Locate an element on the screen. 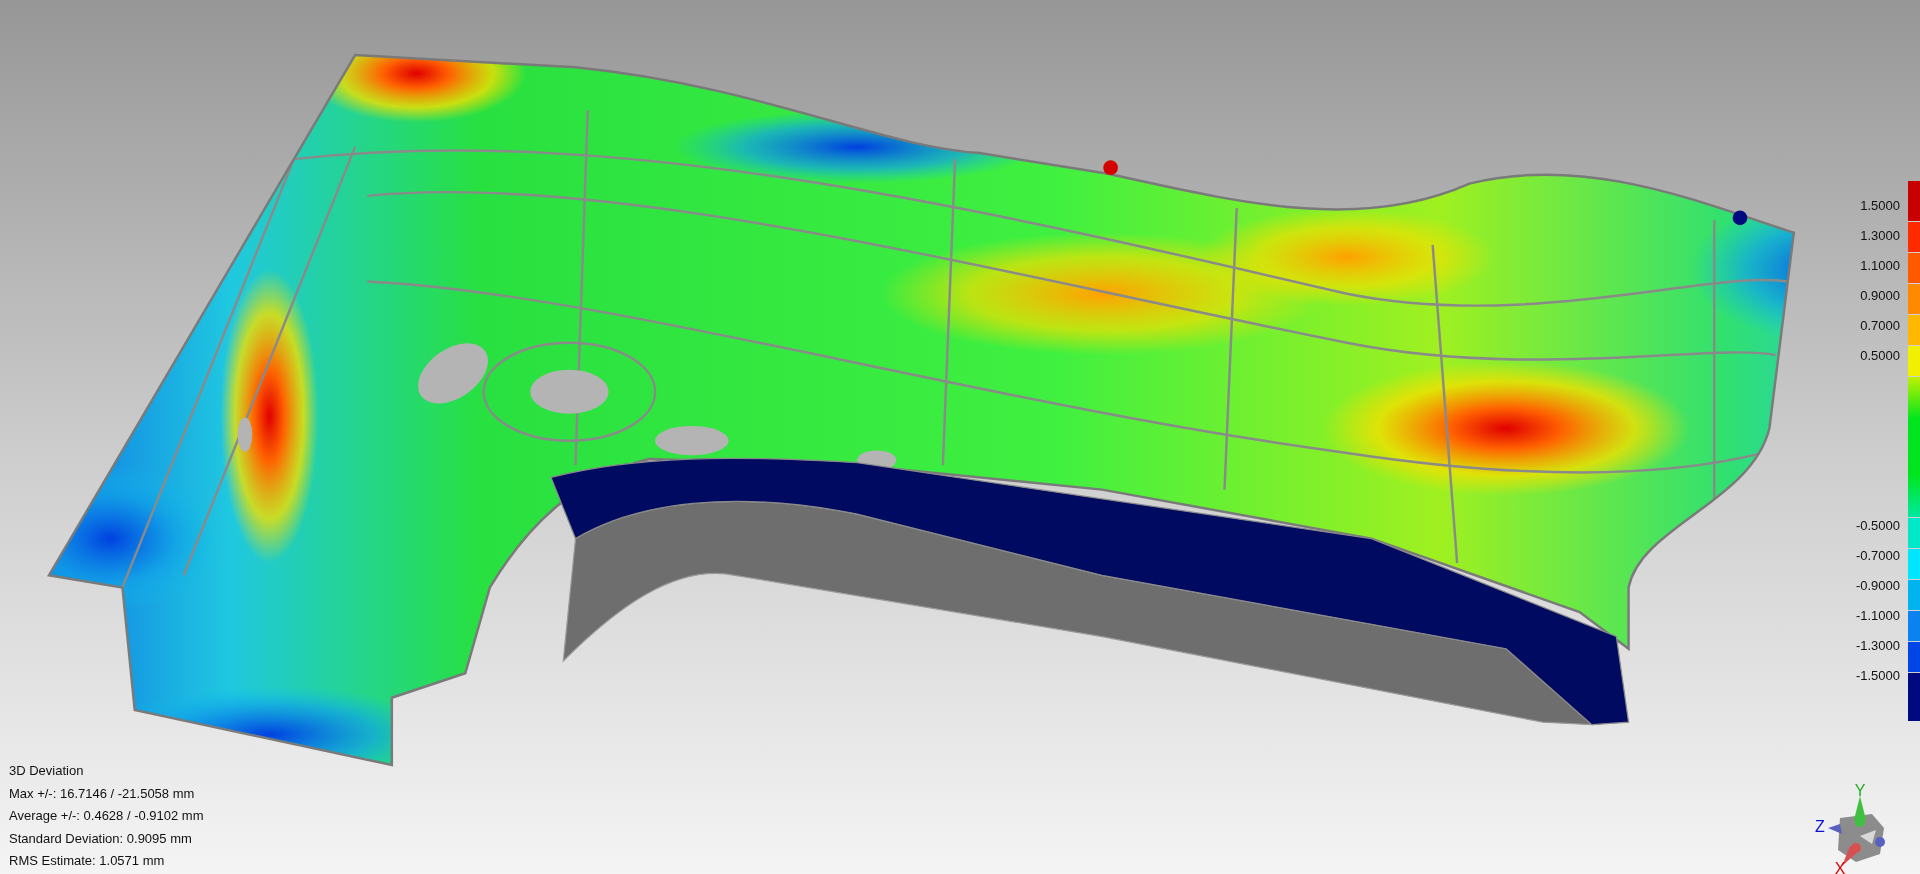 Image resolution: width=1920 pixels, height=874 pixels. axis-label: Z is located at coordinates (1820, 826).